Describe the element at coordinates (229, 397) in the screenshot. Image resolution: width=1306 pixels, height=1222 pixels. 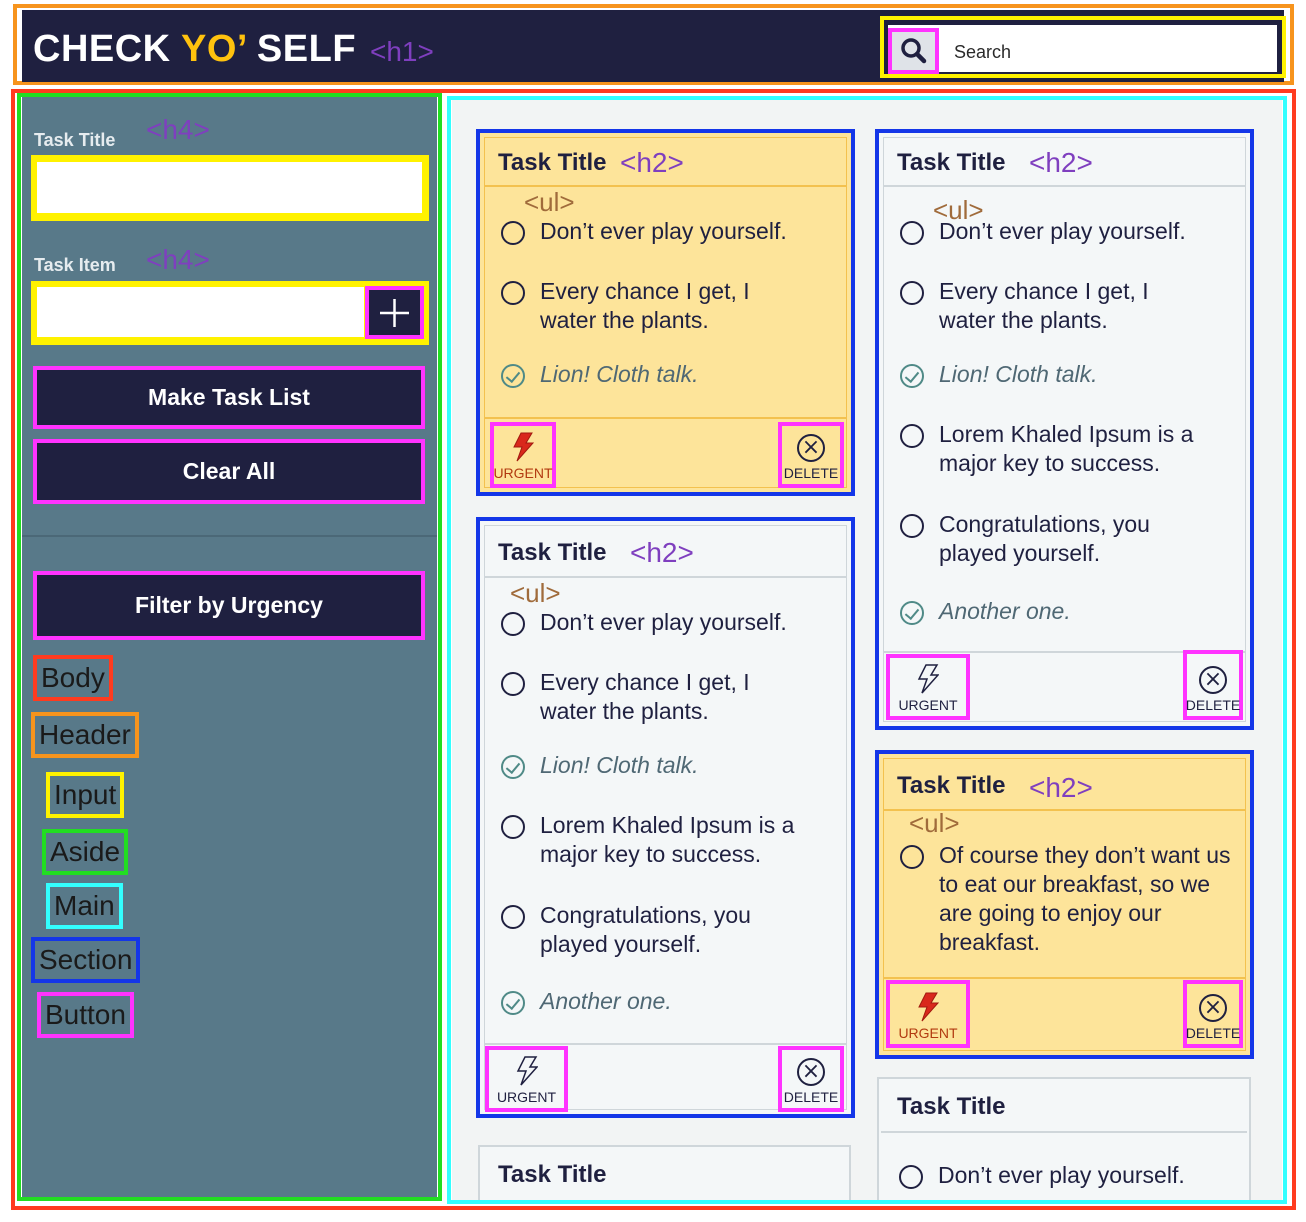
I see `make-task-list-button: Make Task List` at that location.